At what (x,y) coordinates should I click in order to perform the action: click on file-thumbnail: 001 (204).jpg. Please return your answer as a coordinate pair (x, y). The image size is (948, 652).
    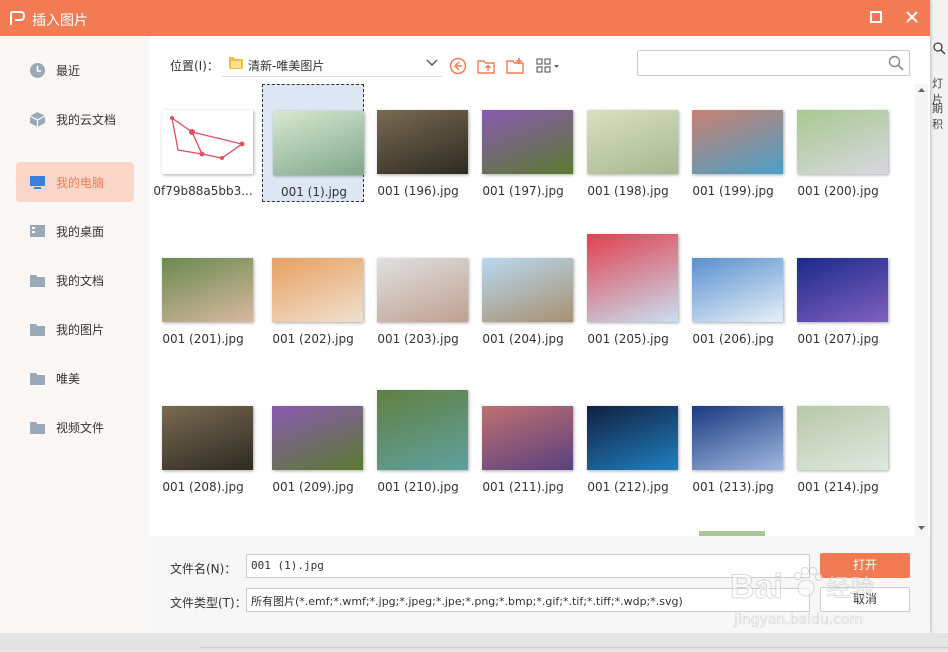
    Looking at the image, I should click on (523, 291).